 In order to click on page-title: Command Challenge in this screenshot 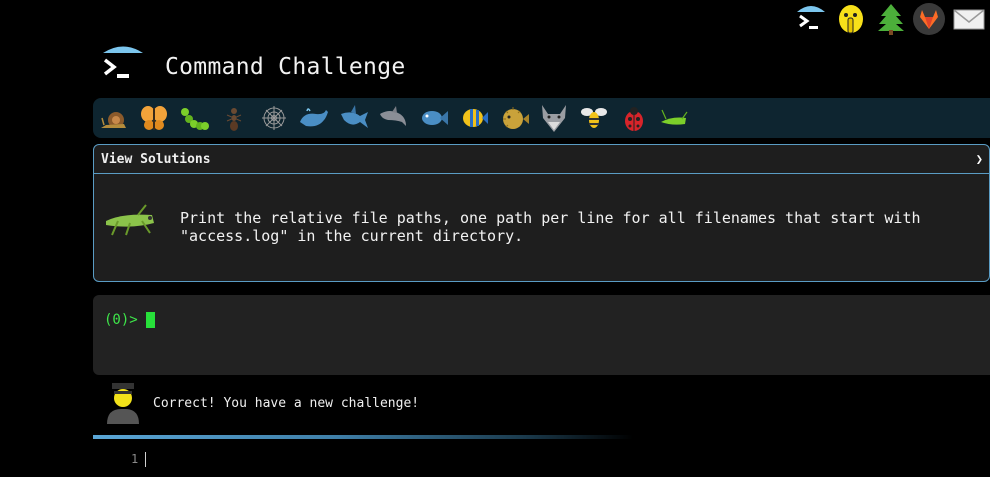, I will do `click(285, 67)`.